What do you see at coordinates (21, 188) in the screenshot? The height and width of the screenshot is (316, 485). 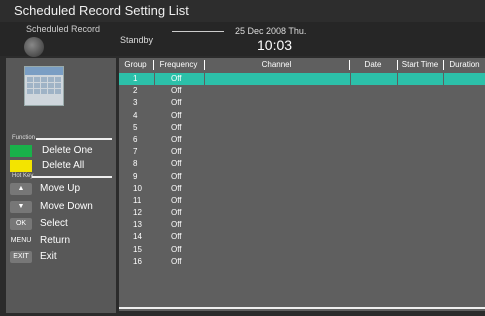 I see `up-arrow-icon: ▲` at bounding box center [21, 188].